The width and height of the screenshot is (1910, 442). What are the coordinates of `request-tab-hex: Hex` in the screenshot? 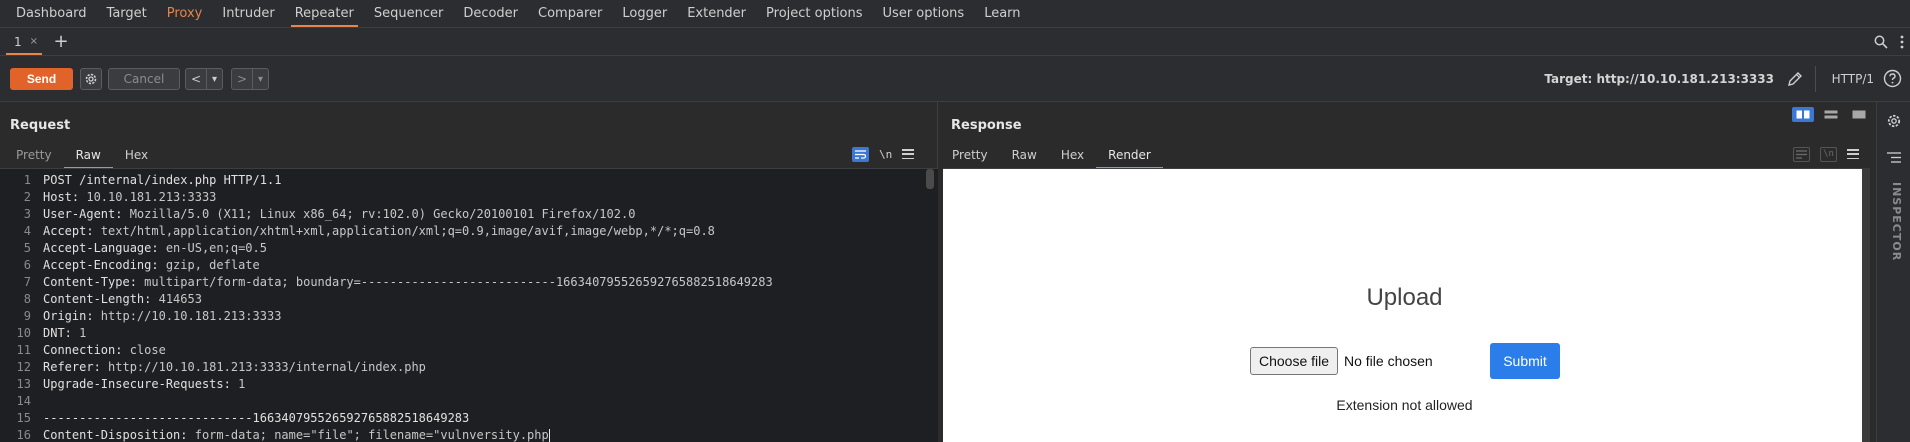 It's located at (136, 155).